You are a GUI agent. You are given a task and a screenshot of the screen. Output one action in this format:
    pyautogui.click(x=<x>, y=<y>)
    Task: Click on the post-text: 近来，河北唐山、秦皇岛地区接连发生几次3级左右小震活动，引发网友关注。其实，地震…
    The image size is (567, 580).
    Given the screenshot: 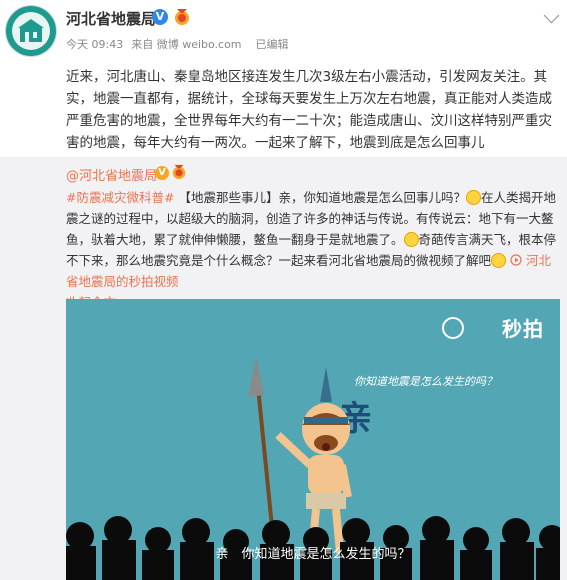 What is the action you would take?
    pyautogui.click(x=309, y=110)
    